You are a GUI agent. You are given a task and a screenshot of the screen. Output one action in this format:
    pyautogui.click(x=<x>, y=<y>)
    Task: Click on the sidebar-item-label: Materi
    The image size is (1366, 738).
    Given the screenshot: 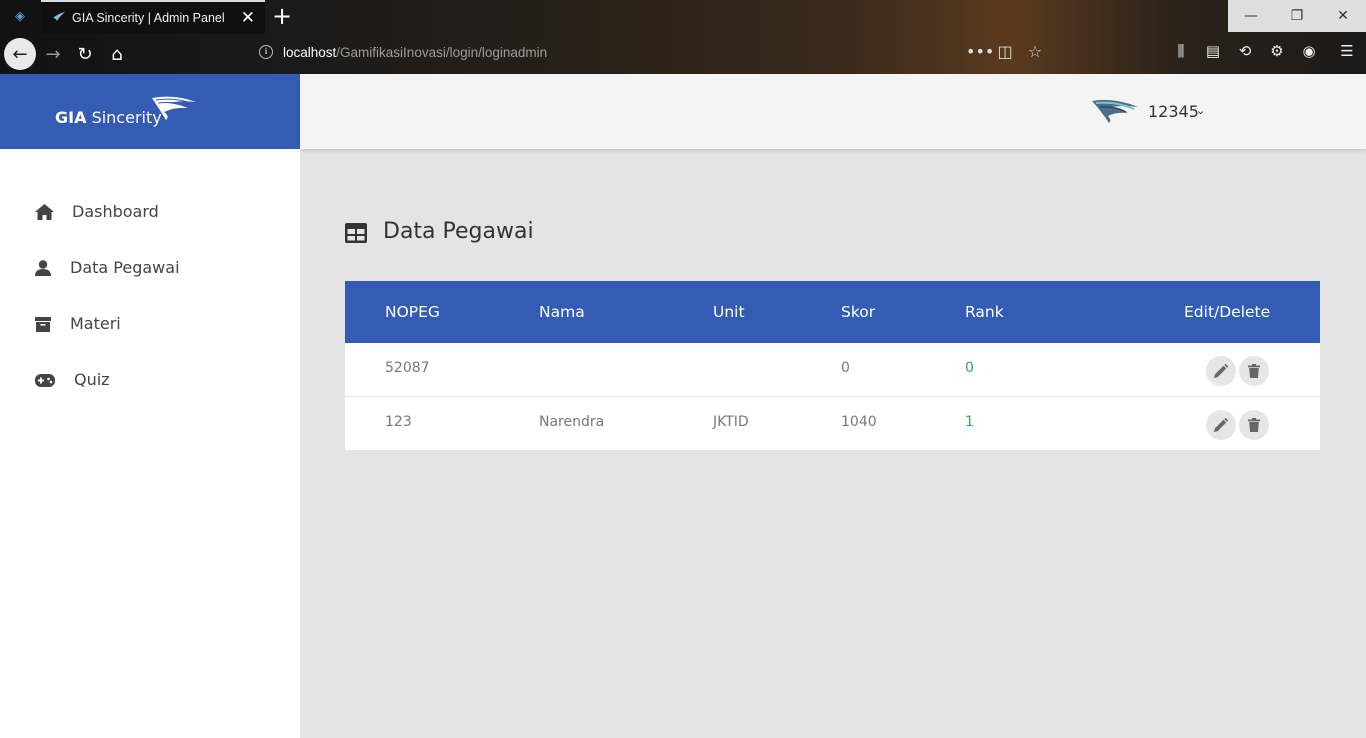 What is the action you would take?
    pyautogui.click(x=95, y=323)
    